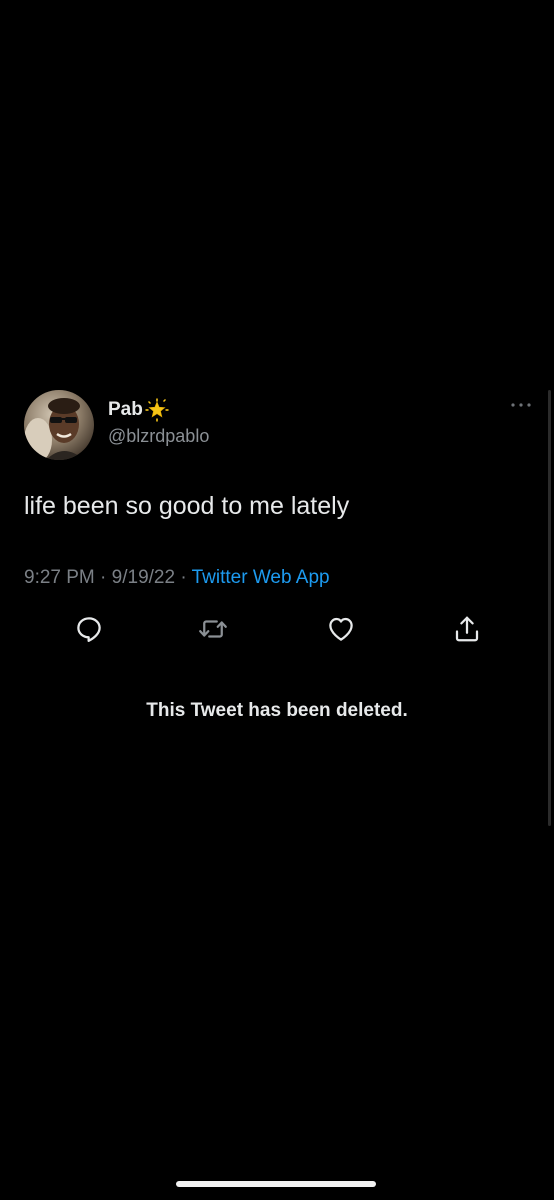 Image resolution: width=554 pixels, height=1200 pixels. I want to click on like-icon, so click(341, 629).